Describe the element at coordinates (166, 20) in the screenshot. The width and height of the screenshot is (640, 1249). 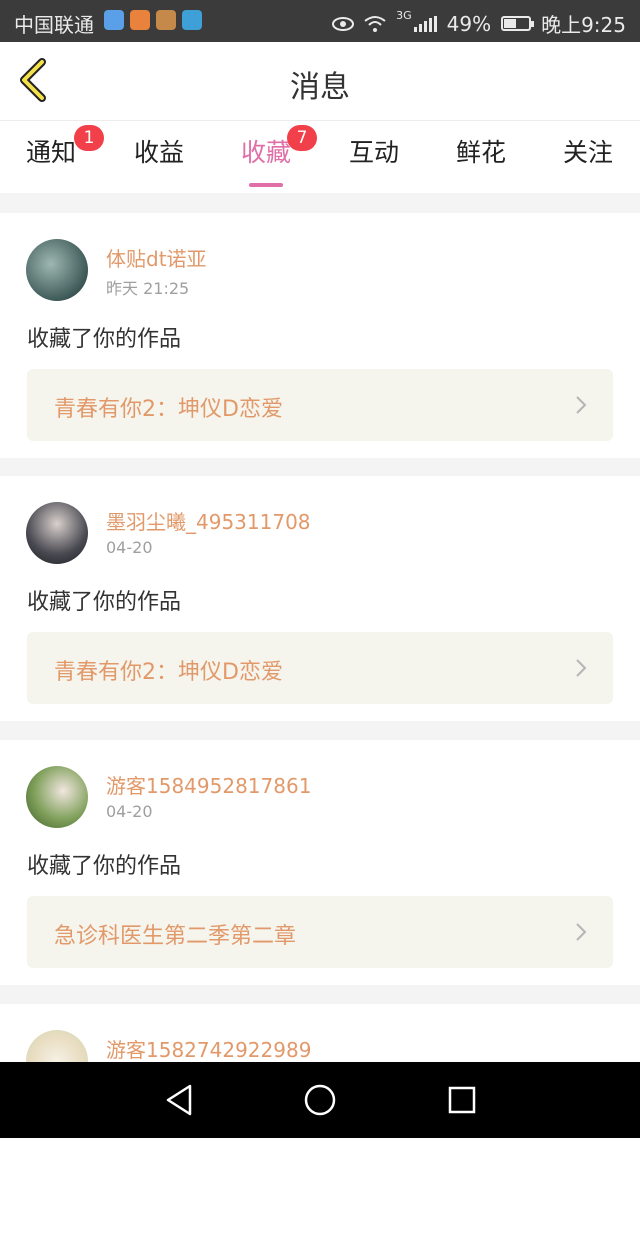
I see `store-app-icon` at that location.